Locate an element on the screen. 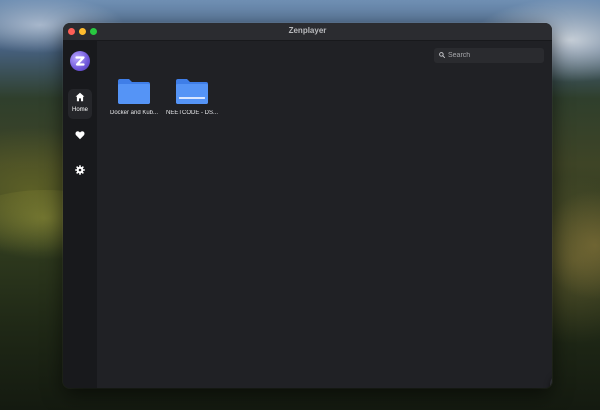  gear-icon is located at coordinates (80, 170).